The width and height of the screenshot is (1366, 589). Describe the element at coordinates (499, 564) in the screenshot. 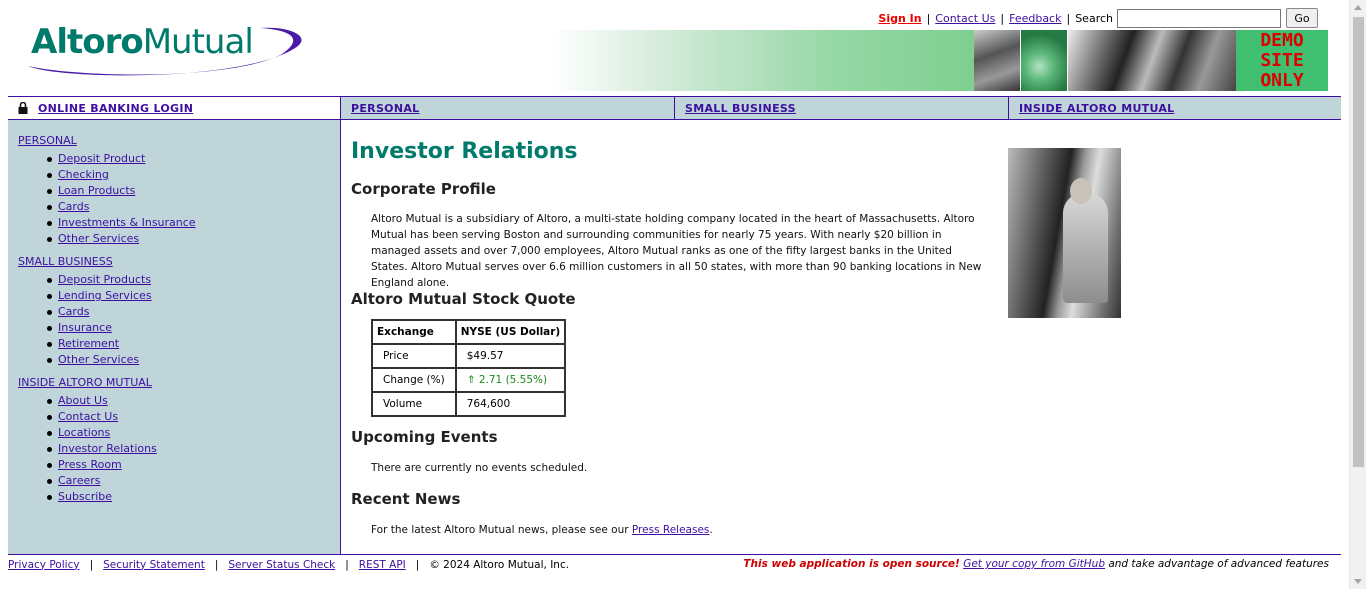

I see `copyright-text: © 2024 Altoro Mutual, Inc.` at that location.